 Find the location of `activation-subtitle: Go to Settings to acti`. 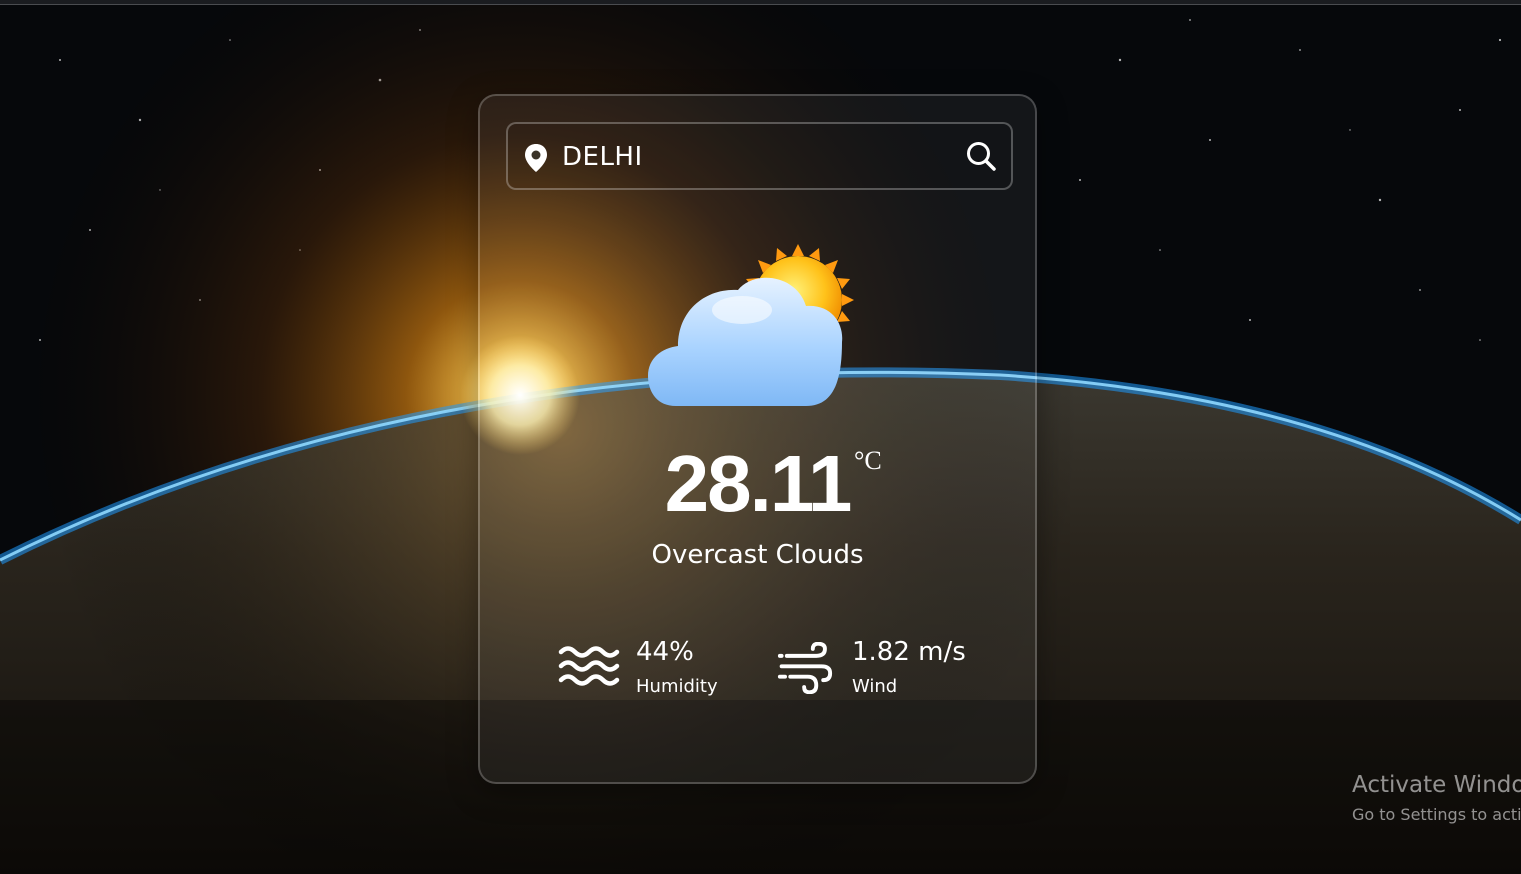

activation-subtitle: Go to Settings to acti is located at coordinates (1436, 814).